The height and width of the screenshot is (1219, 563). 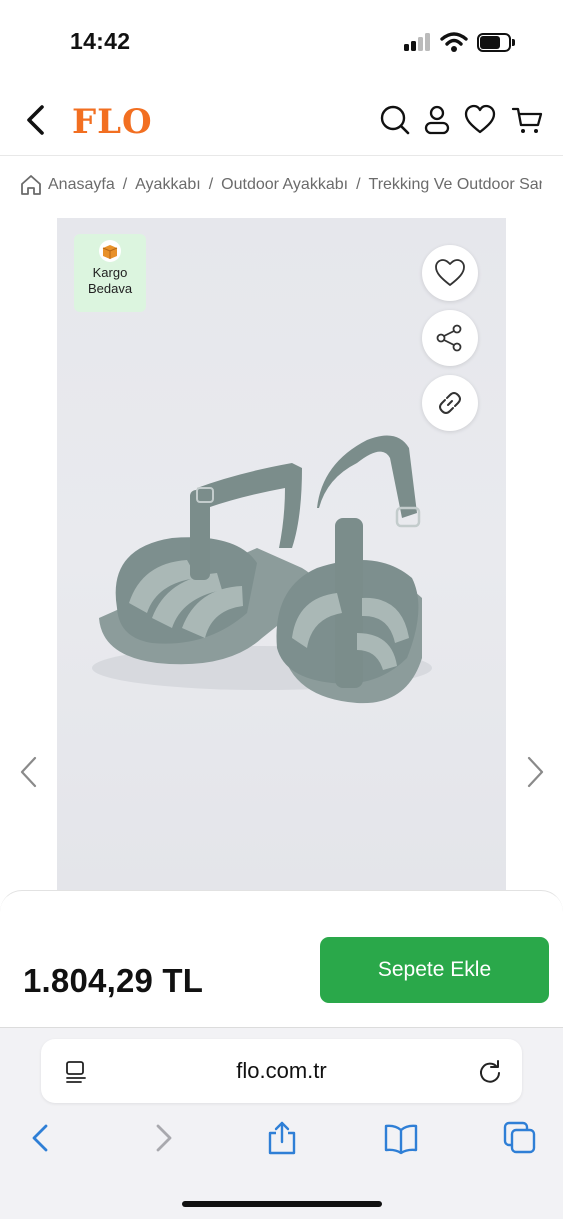 I want to click on breadcrumb-item-trekking-sandals: Trekking Ve Outdoor Sandalet, so click(x=455, y=185).